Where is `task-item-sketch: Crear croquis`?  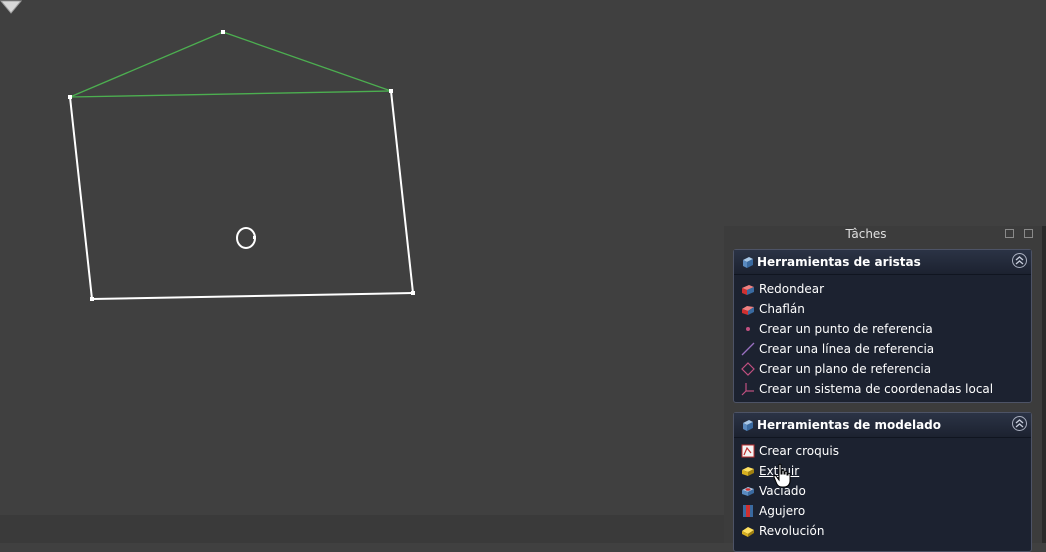
task-item-sketch: Crear croquis is located at coordinates (884, 451).